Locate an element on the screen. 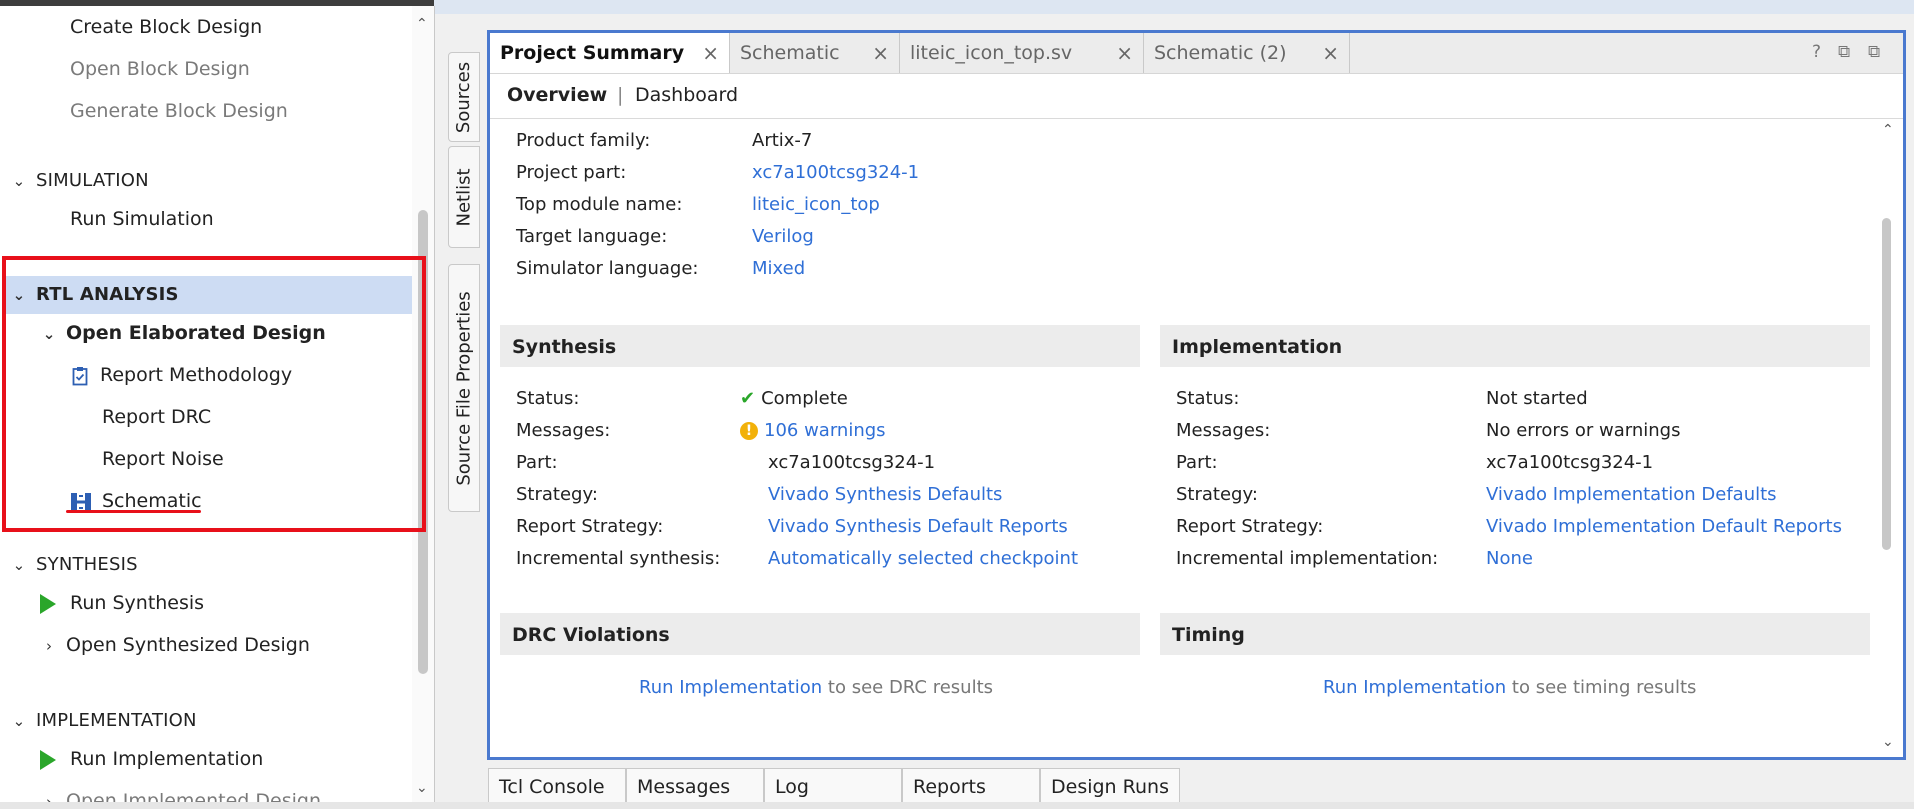 The image size is (1914, 809). tab-design-runs: Design Runs is located at coordinates (1110, 786).